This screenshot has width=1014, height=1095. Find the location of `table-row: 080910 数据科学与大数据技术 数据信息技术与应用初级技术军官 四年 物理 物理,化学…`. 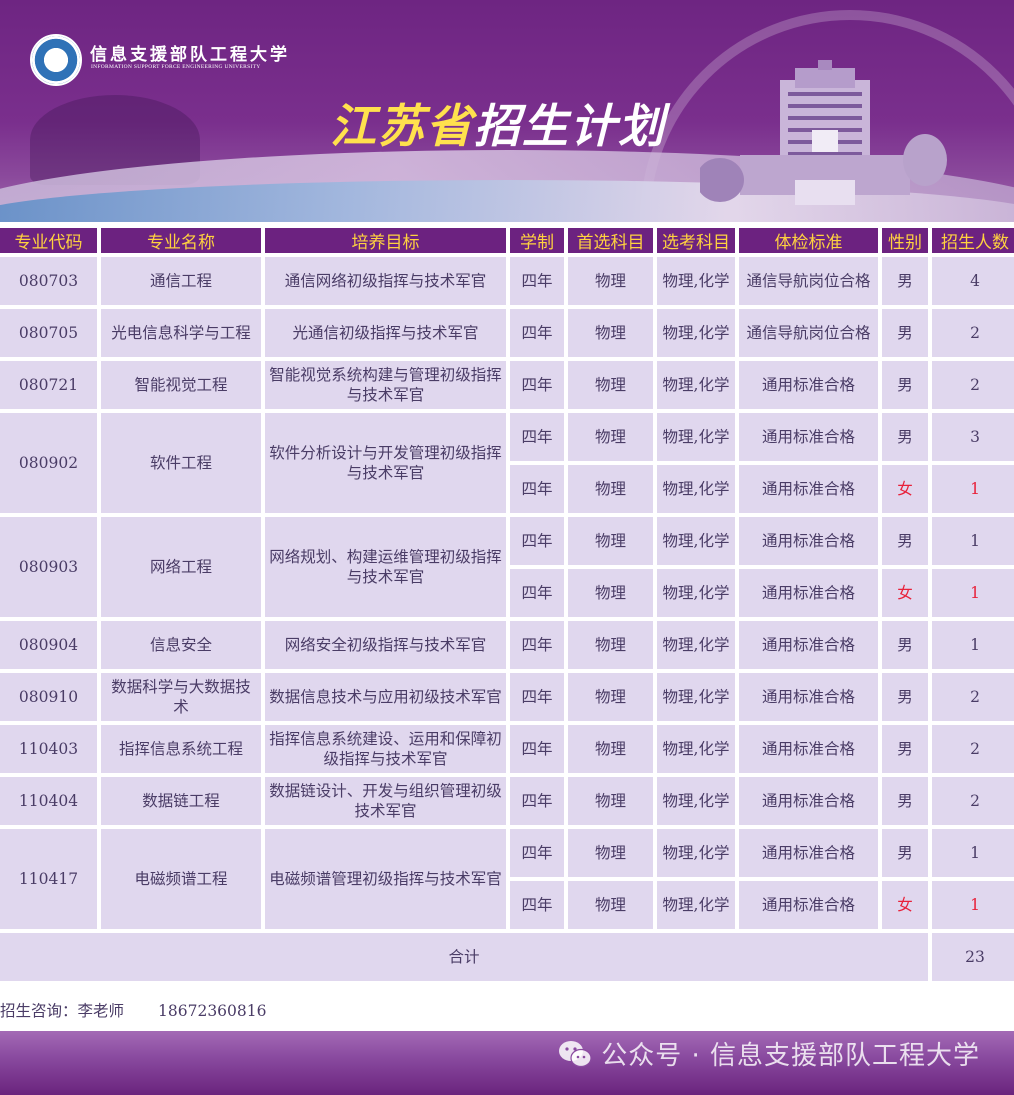

table-row: 080910 数据科学与大数据技术 数据信息技术与应用初级技术军官 四年 物理 物理,化学… is located at coordinates (507, 697).